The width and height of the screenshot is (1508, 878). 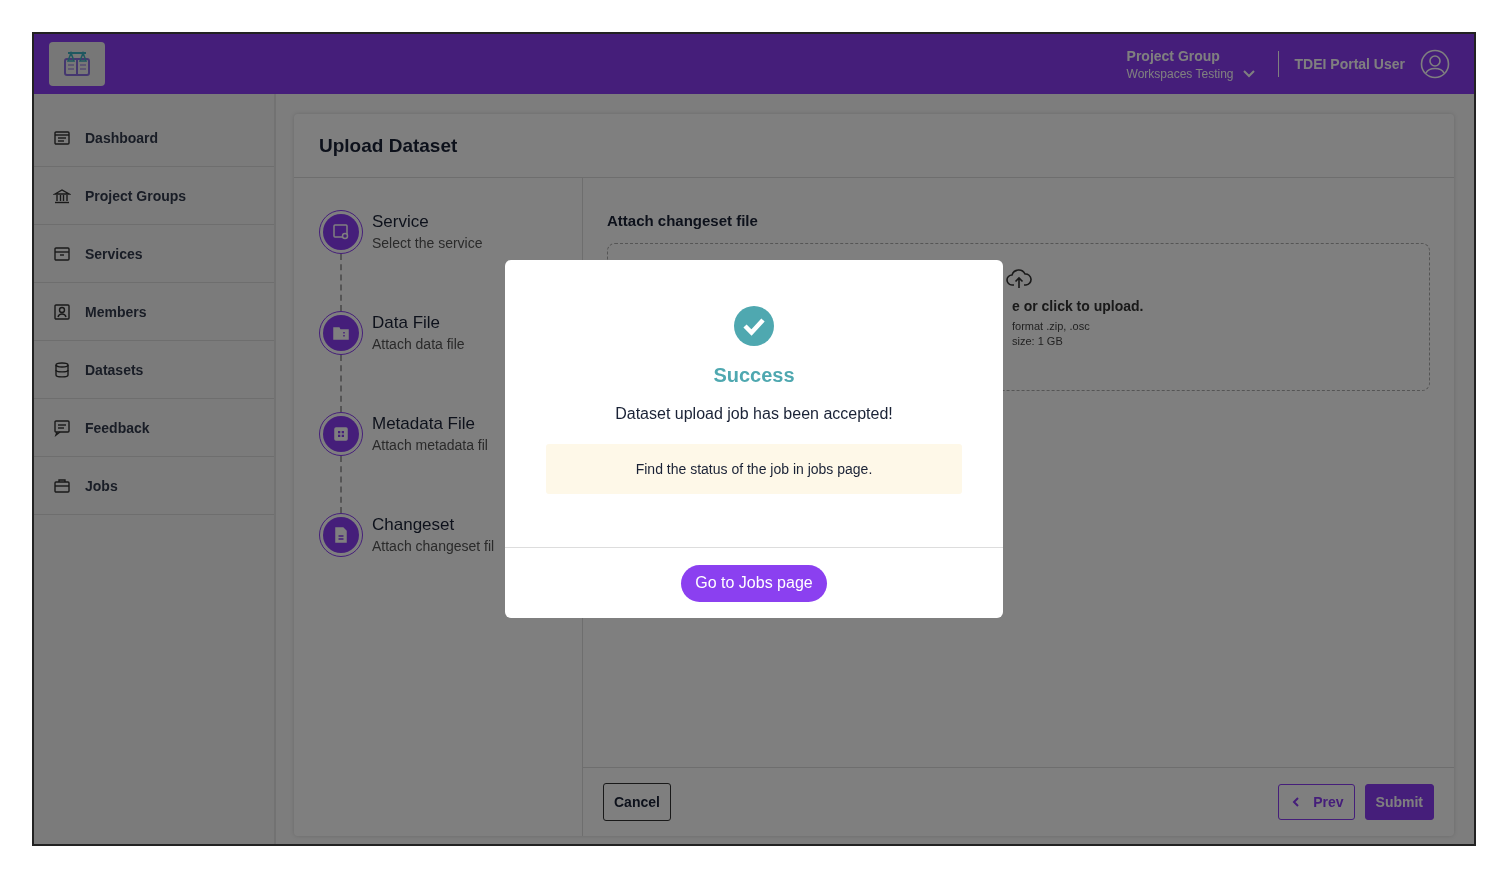 What do you see at coordinates (62, 485) in the screenshot?
I see `briefcase-icon` at bounding box center [62, 485].